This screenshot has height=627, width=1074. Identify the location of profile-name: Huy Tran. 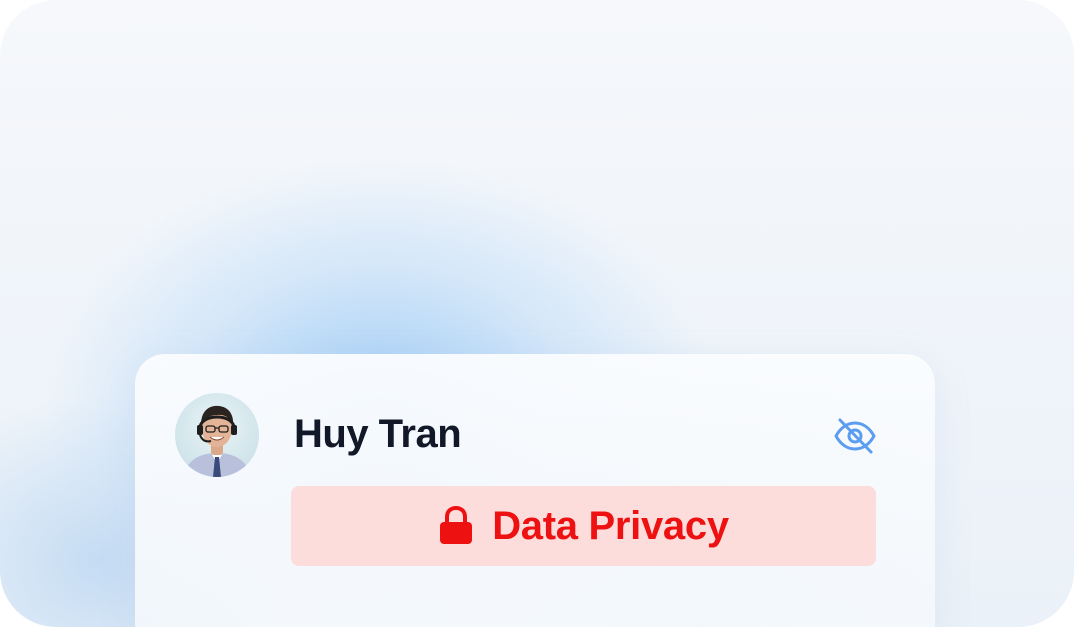
(378, 434).